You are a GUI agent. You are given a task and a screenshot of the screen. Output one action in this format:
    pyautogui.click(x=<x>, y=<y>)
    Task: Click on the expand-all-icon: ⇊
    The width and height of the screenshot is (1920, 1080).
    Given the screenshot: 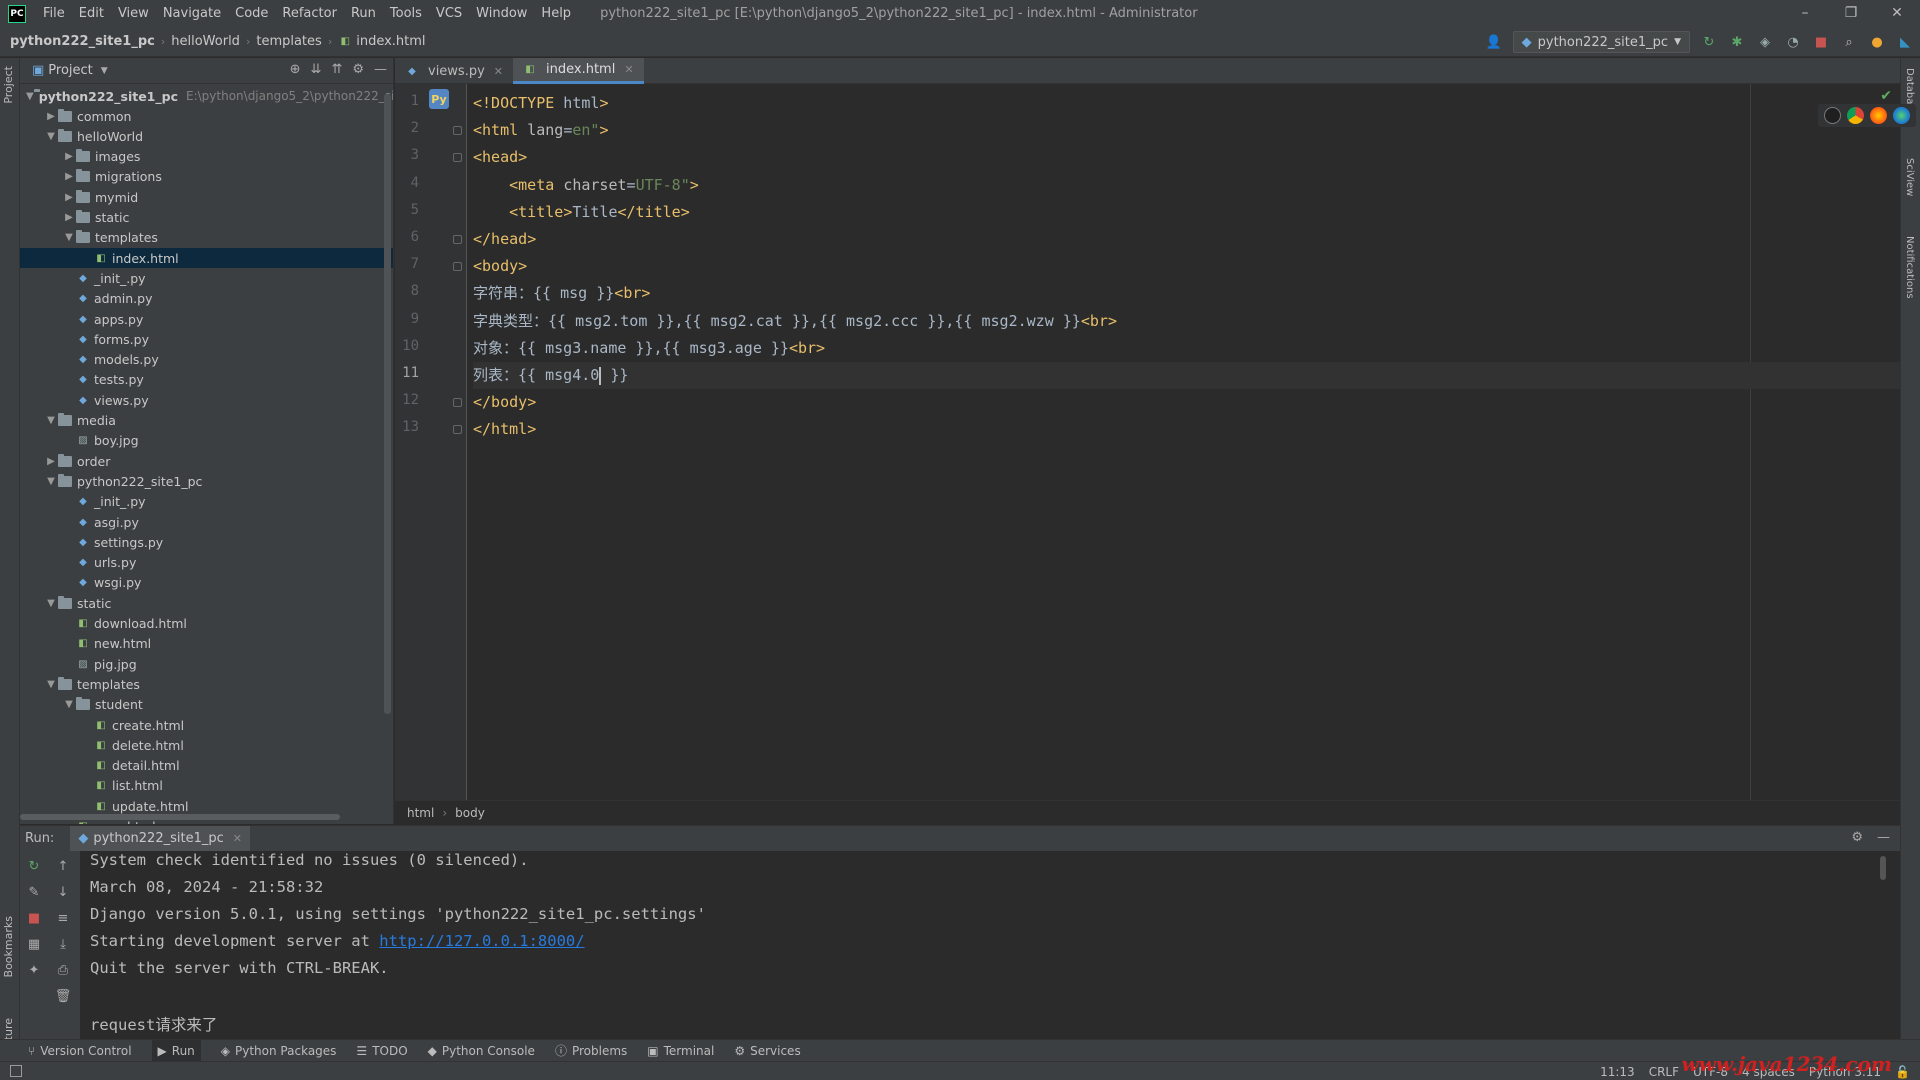 What is the action you would take?
    pyautogui.click(x=316, y=69)
    